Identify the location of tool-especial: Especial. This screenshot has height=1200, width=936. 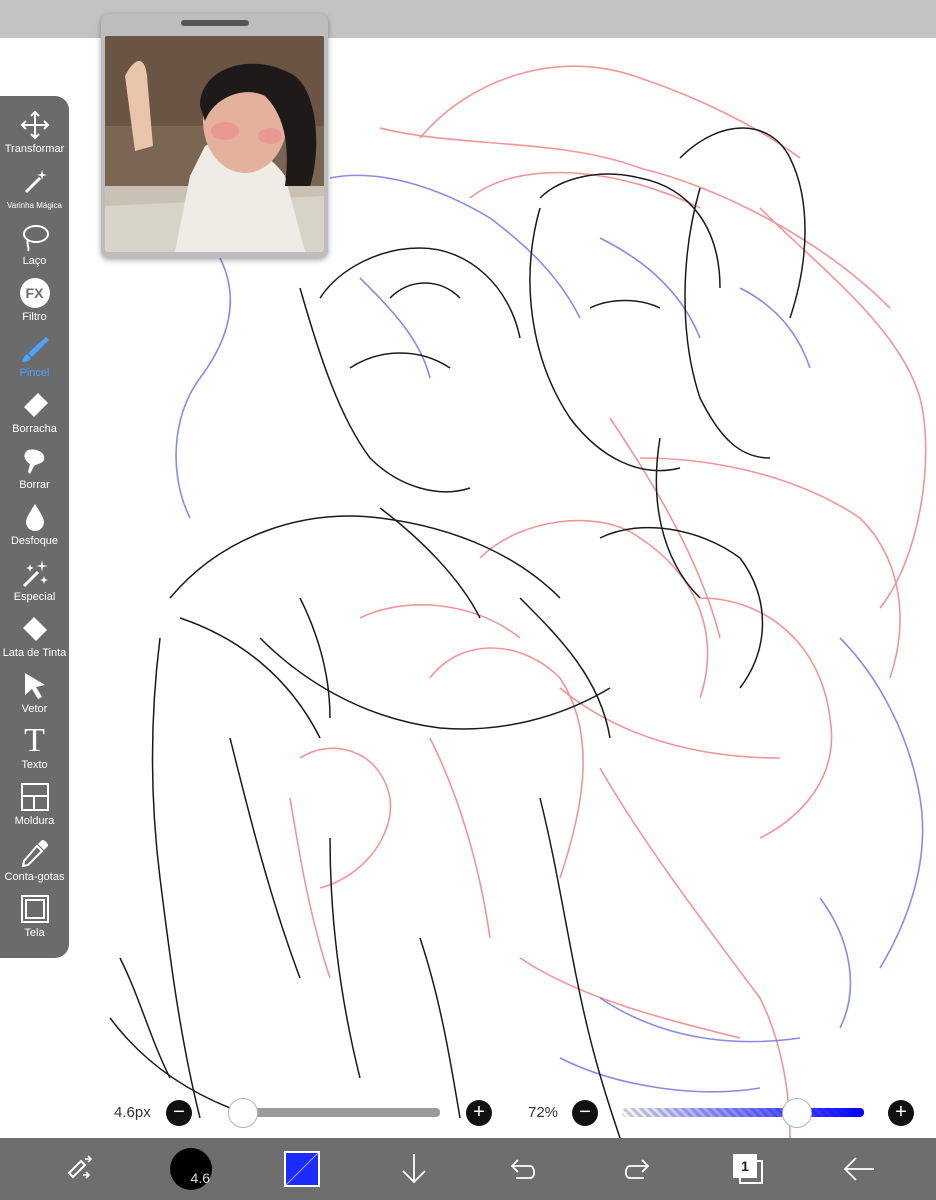
(34, 580).